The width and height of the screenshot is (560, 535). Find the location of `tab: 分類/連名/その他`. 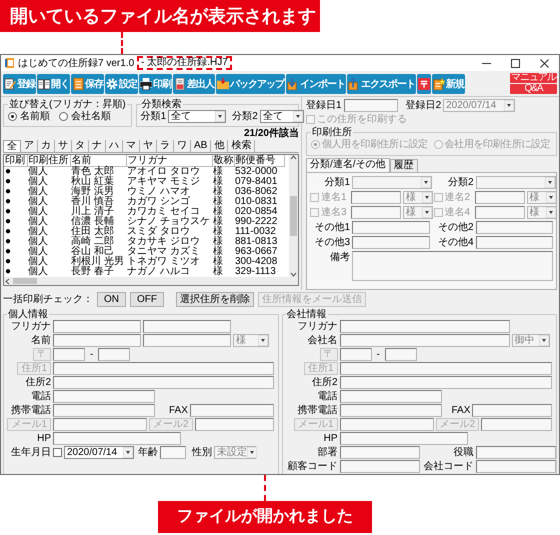

tab: 分類/連名/その他 is located at coordinates (348, 165).